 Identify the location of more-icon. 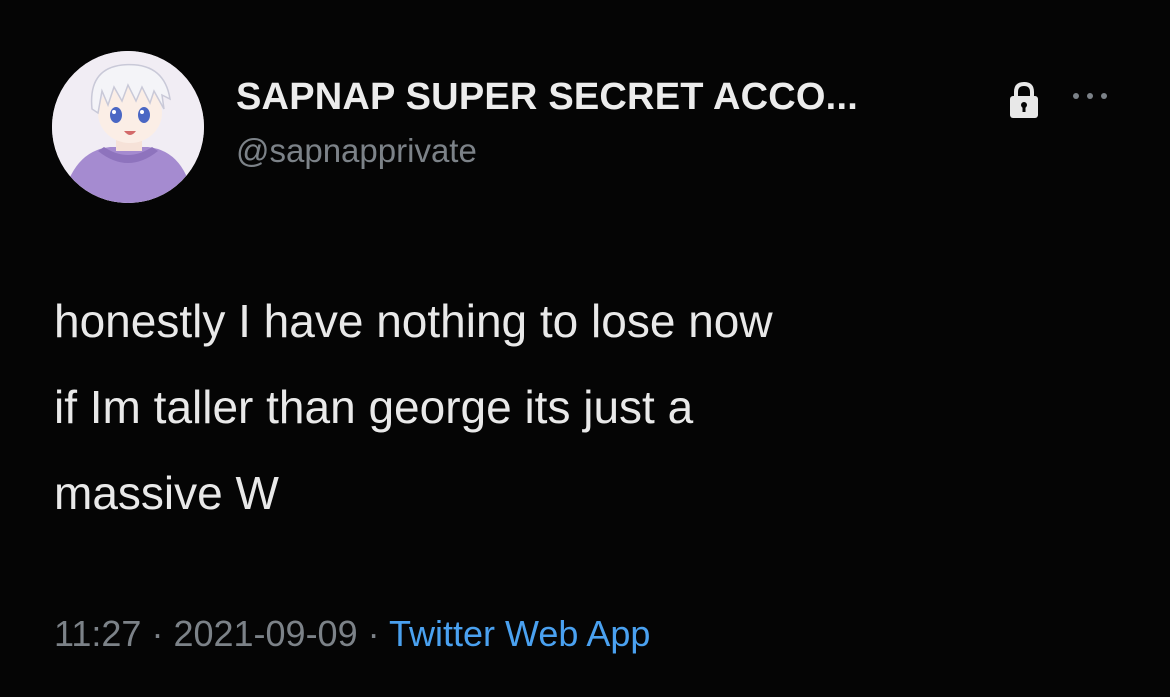
(1090, 96).